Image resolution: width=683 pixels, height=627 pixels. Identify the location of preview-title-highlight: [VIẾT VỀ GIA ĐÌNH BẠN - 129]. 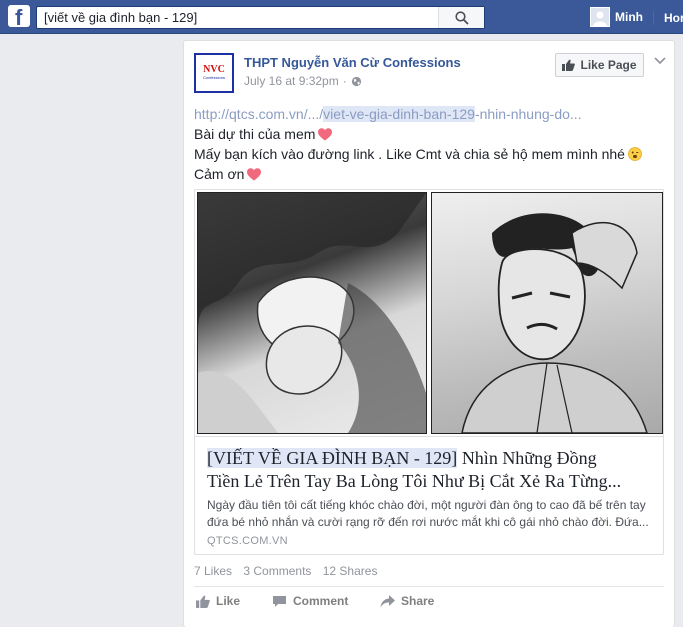
(332, 458).